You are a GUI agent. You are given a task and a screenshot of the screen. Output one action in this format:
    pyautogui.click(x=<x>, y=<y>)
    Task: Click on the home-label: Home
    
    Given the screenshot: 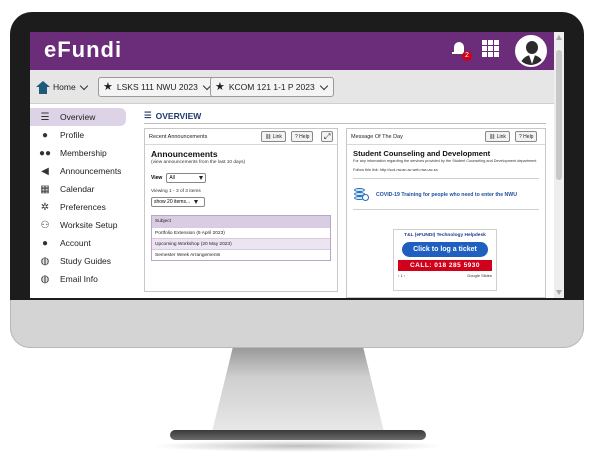 What is the action you would take?
    pyautogui.click(x=64, y=87)
    